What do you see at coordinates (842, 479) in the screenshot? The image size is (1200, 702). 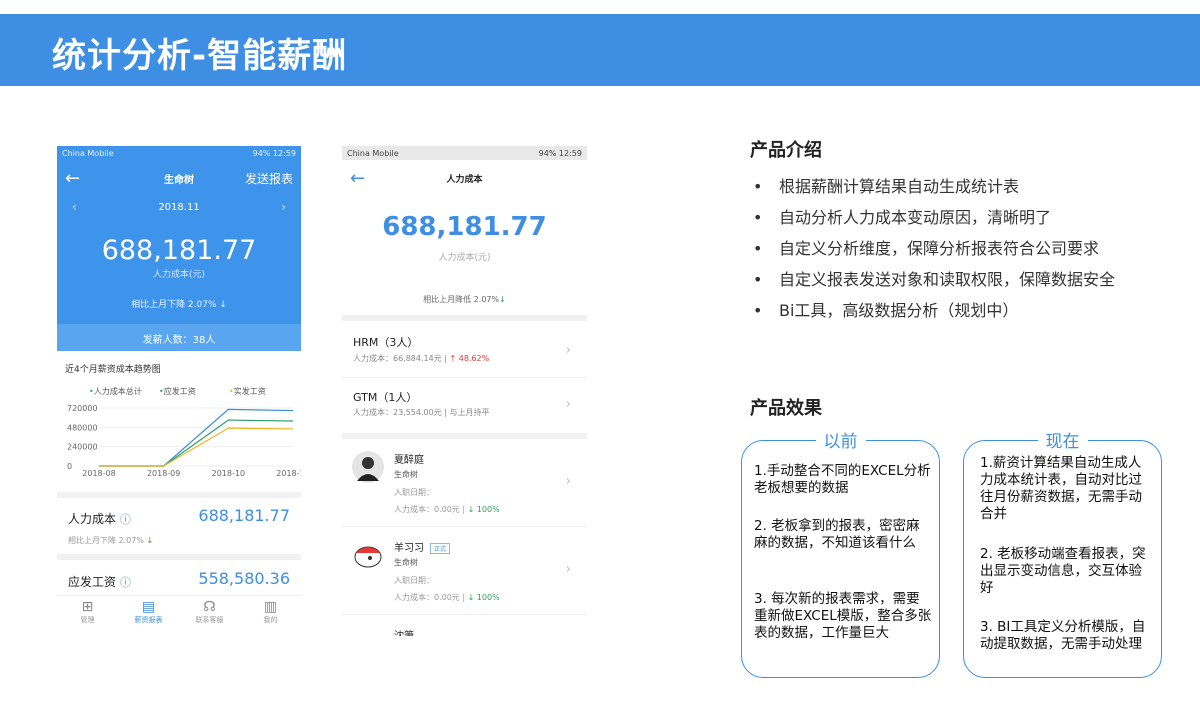 I see `before-point: 1.手动整合不同的EXCEL分析老板想要的数据` at bounding box center [842, 479].